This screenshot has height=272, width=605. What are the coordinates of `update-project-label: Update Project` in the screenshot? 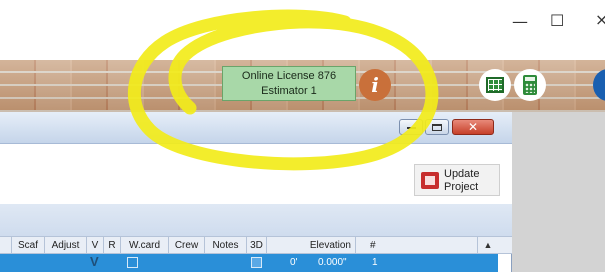 It's located at (461, 181).